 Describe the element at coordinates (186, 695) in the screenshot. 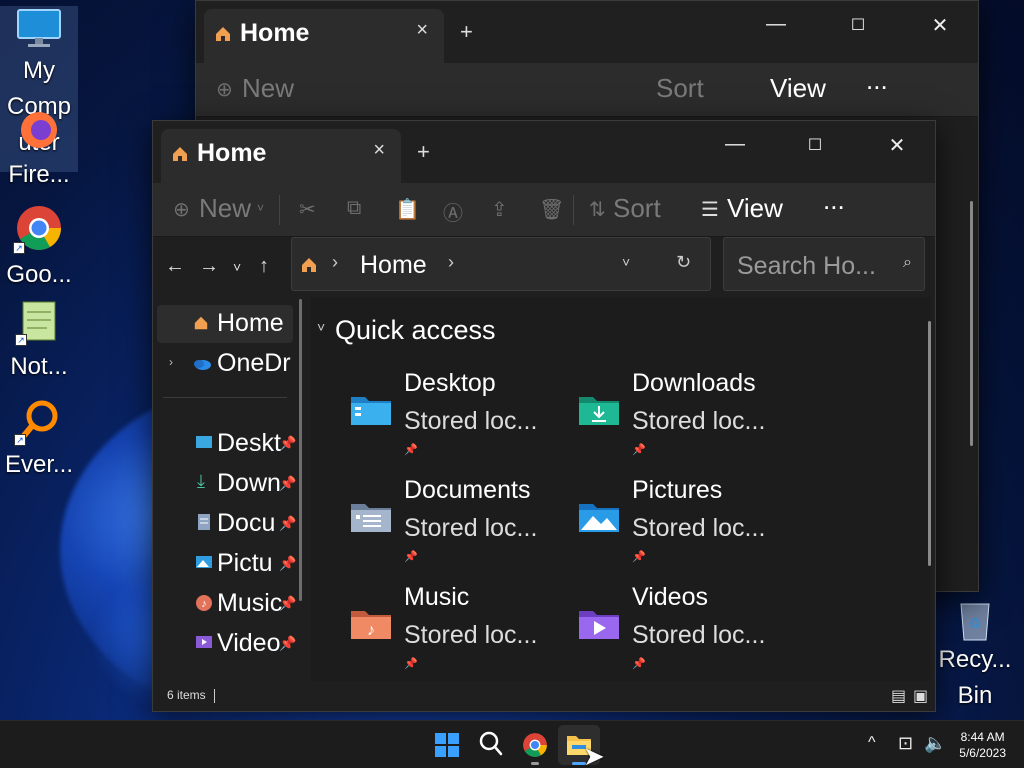

I see `item-count: 6 items` at that location.